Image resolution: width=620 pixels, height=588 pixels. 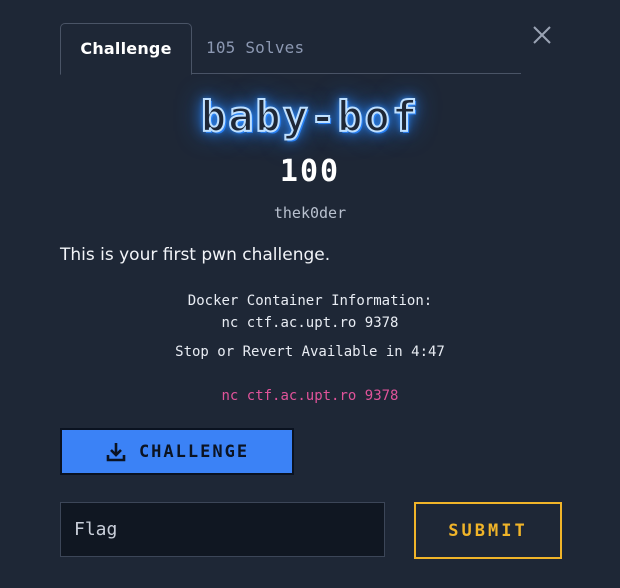 I want to click on docker-status: Stop or Revert Available in 4:47, so click(x=310, y=352).